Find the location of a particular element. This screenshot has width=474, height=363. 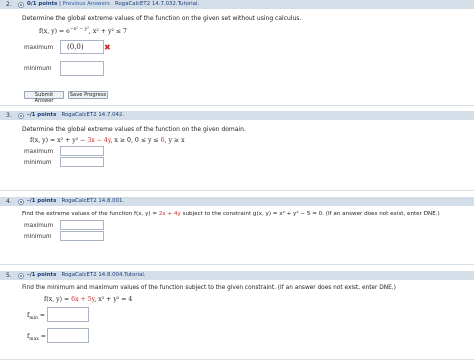

function-definition: f(x, y) = 6x + 5y, x² + y² = 4 is located at coordinates (88, 299).